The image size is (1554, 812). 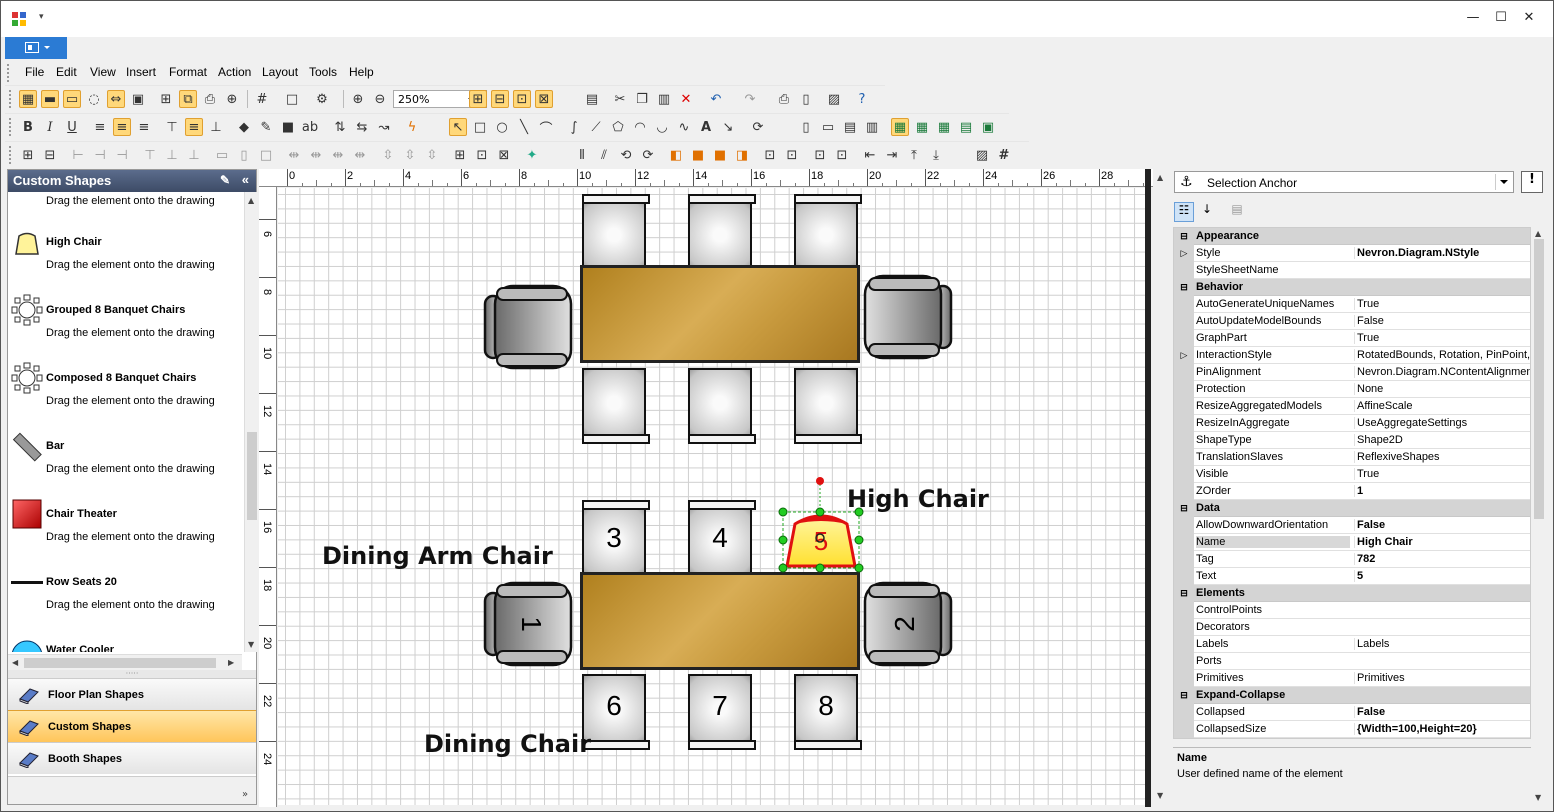 What do you see at coordinates (126, 210) in the screenshot?
I see `shape-item-partial: Drag the element onto the drawing` at bounding box center [126, 210].